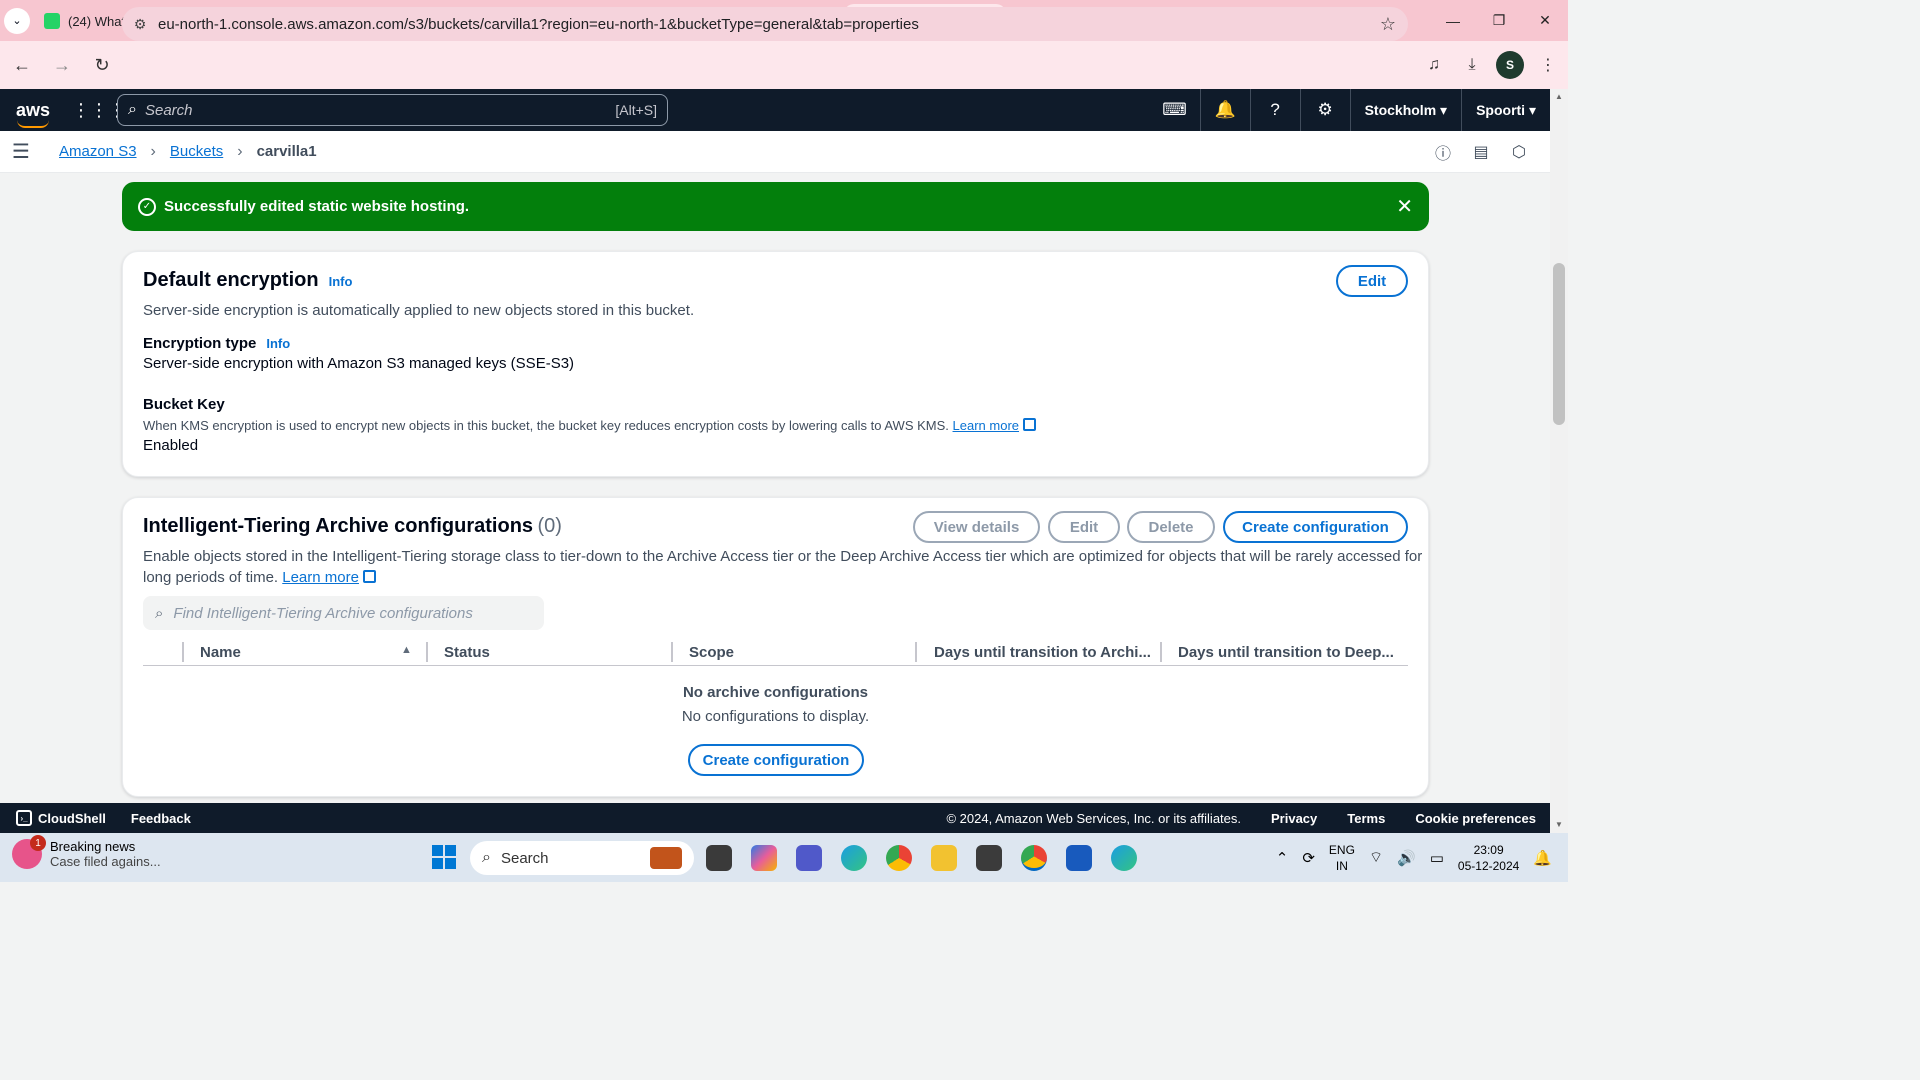 Image resolution: width=1920 pixels, height=1080 pixels. Describe the element at coordinates (196, 151) in the screenshot. I see `breadcrumb-buckets: Buckets` at that location.